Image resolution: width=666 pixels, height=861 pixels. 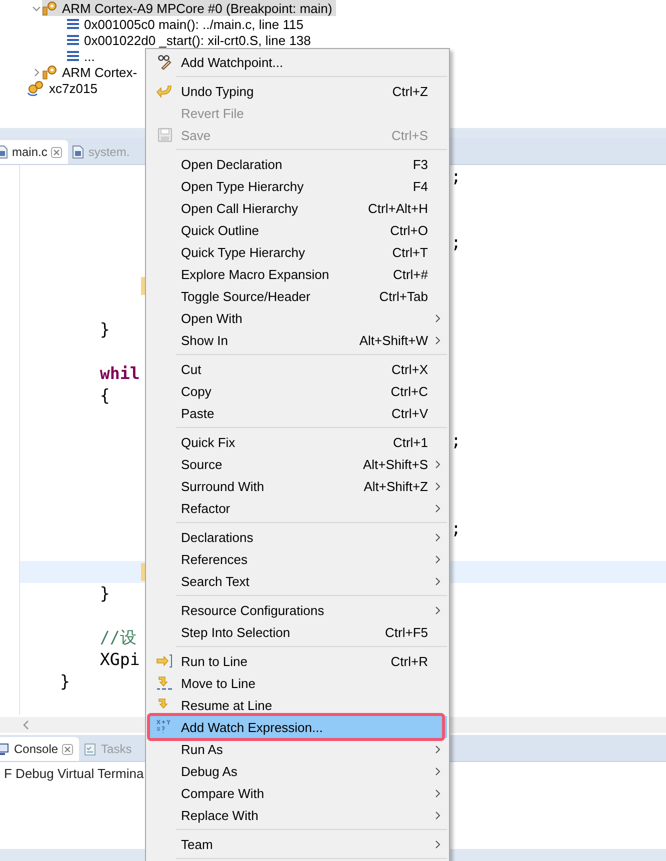 I want to click on console-text: F Debug Virtual Termina, so click(x=73, y=773).